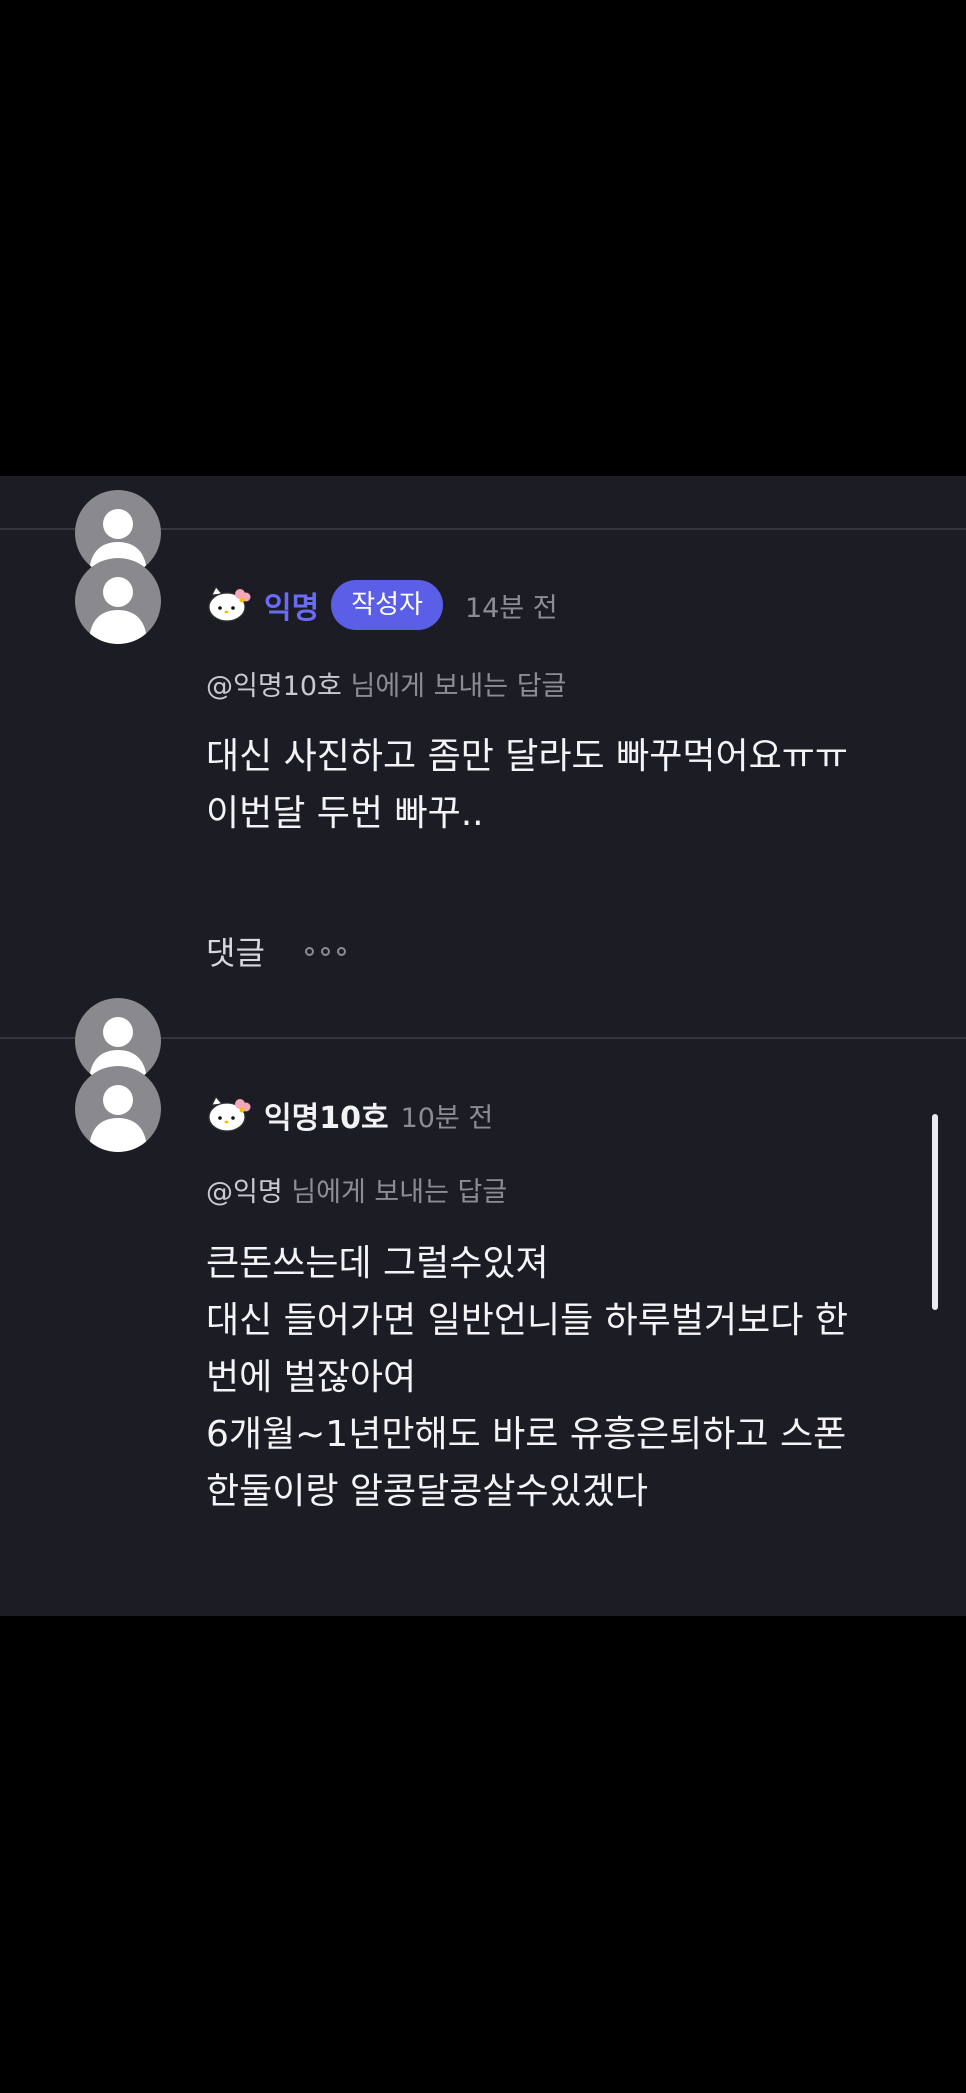 This screenshot has height=2093, width=966. I want to click on timestamp: 14분 전, so click(511, 608).